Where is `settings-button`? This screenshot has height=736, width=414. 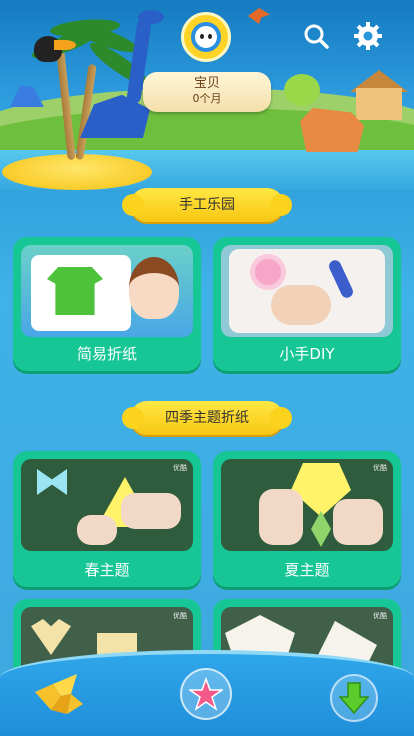
settings-button is located at coordinates (368, 36).